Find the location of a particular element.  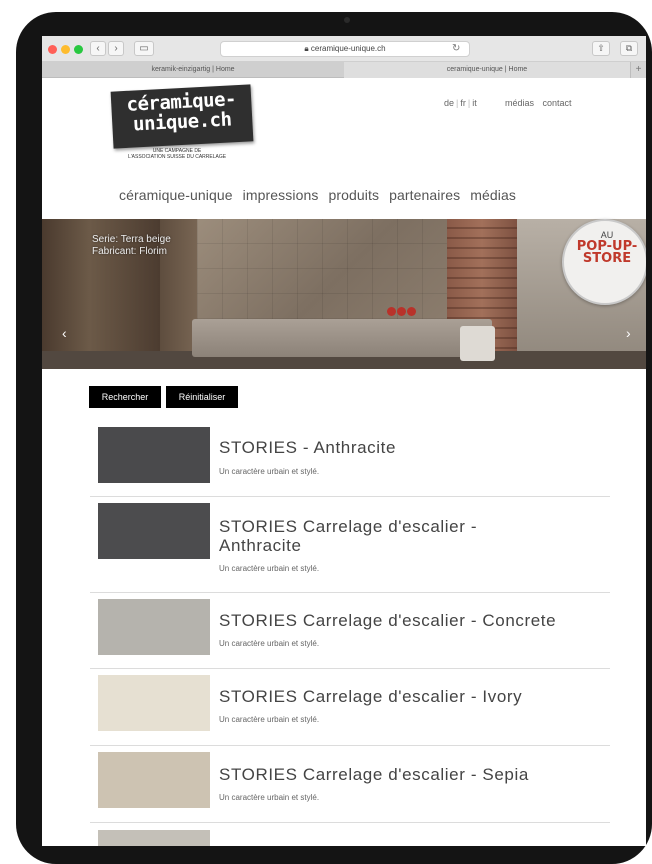

lock-icon: 🔒︎ is located at coordinates (306, 48).